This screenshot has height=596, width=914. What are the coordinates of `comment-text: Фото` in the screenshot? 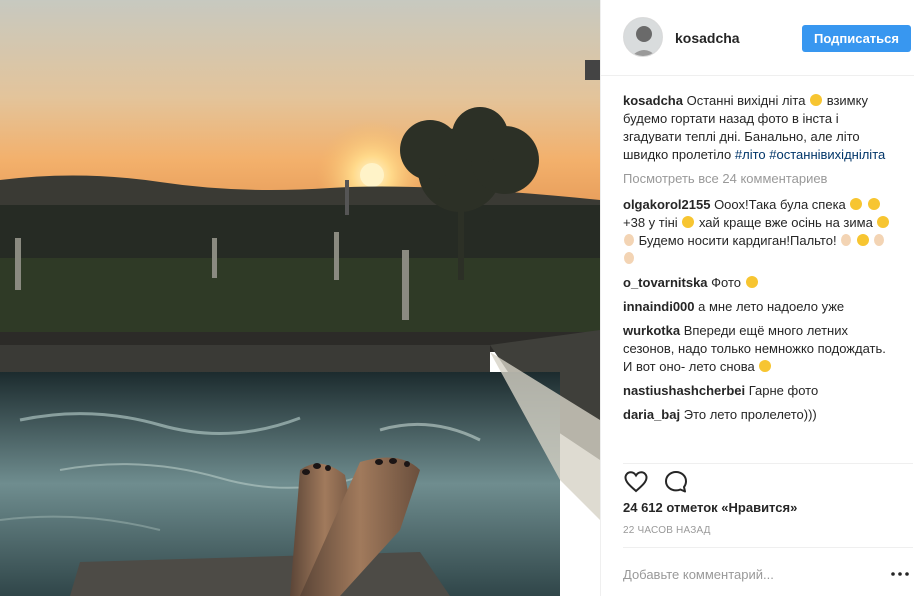 It's located at (726, 282).